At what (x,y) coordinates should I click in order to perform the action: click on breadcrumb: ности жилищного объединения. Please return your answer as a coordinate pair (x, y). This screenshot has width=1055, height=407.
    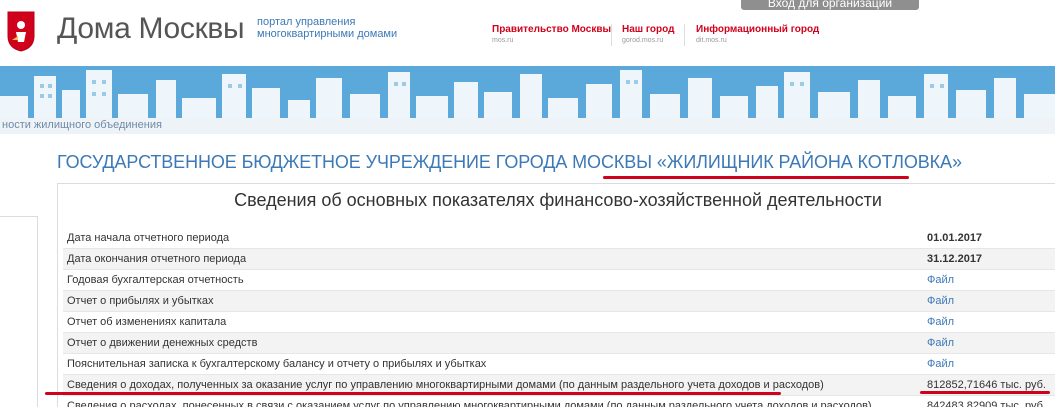
    Looking at the image, I should click on (82, 125).